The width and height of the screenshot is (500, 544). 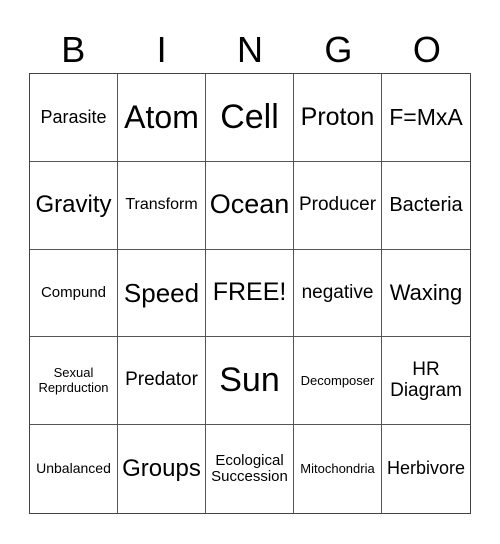 What do you see at coordinates (338, 205) in the screenshot?
I see `bingo-cell: Producer` at bounding box center [338, 205].